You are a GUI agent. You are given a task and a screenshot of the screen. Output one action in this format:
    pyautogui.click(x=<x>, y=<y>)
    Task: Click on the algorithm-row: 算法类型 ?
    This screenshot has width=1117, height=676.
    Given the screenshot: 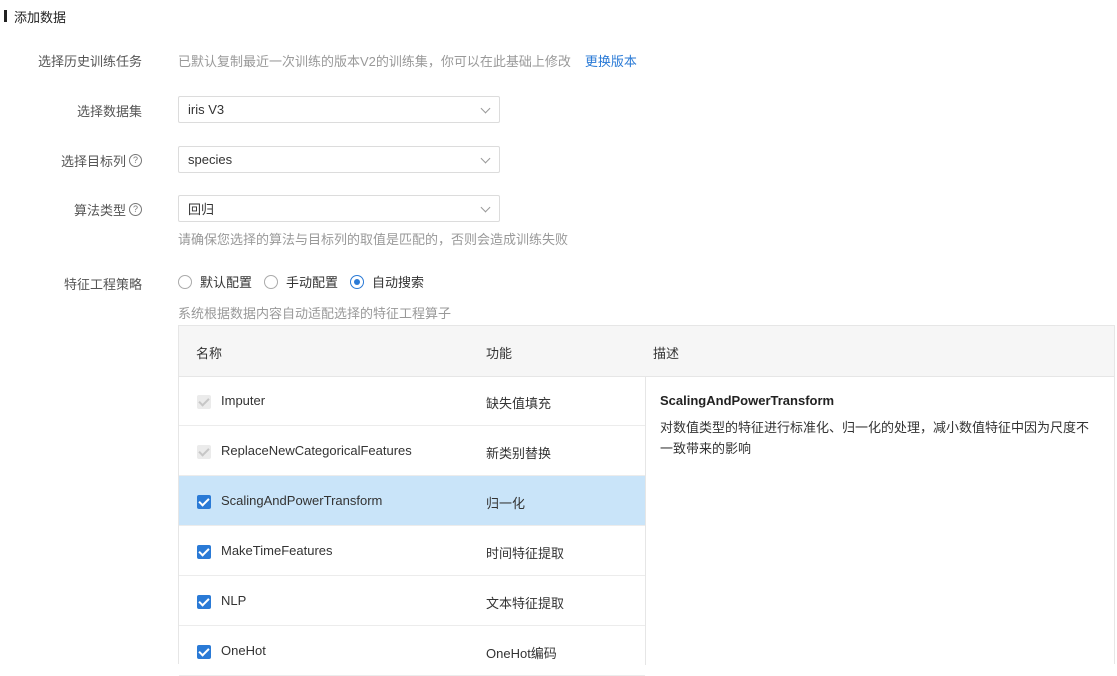 What is the action you would take?
    pyautogui.click(x=558, y=209)
    